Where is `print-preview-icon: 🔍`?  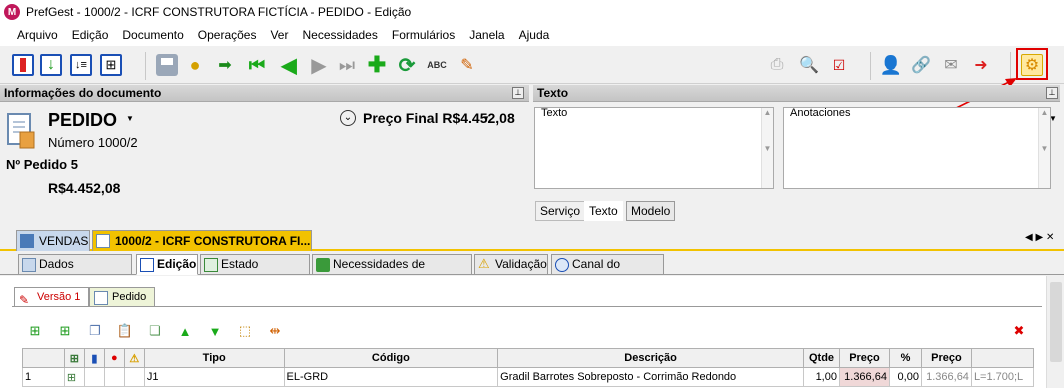
print-preview-icon: 🔍 is located at coordinates (809, 65).